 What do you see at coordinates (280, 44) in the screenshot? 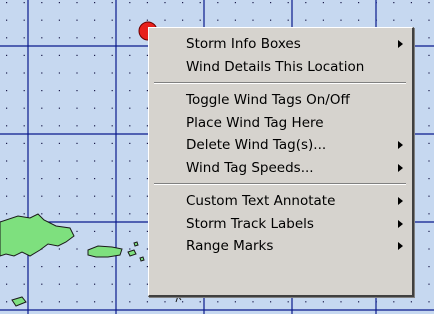
I see `menu-item-storm-info-boxes: Storm Info Boxes` at bounding box center [280, 44].